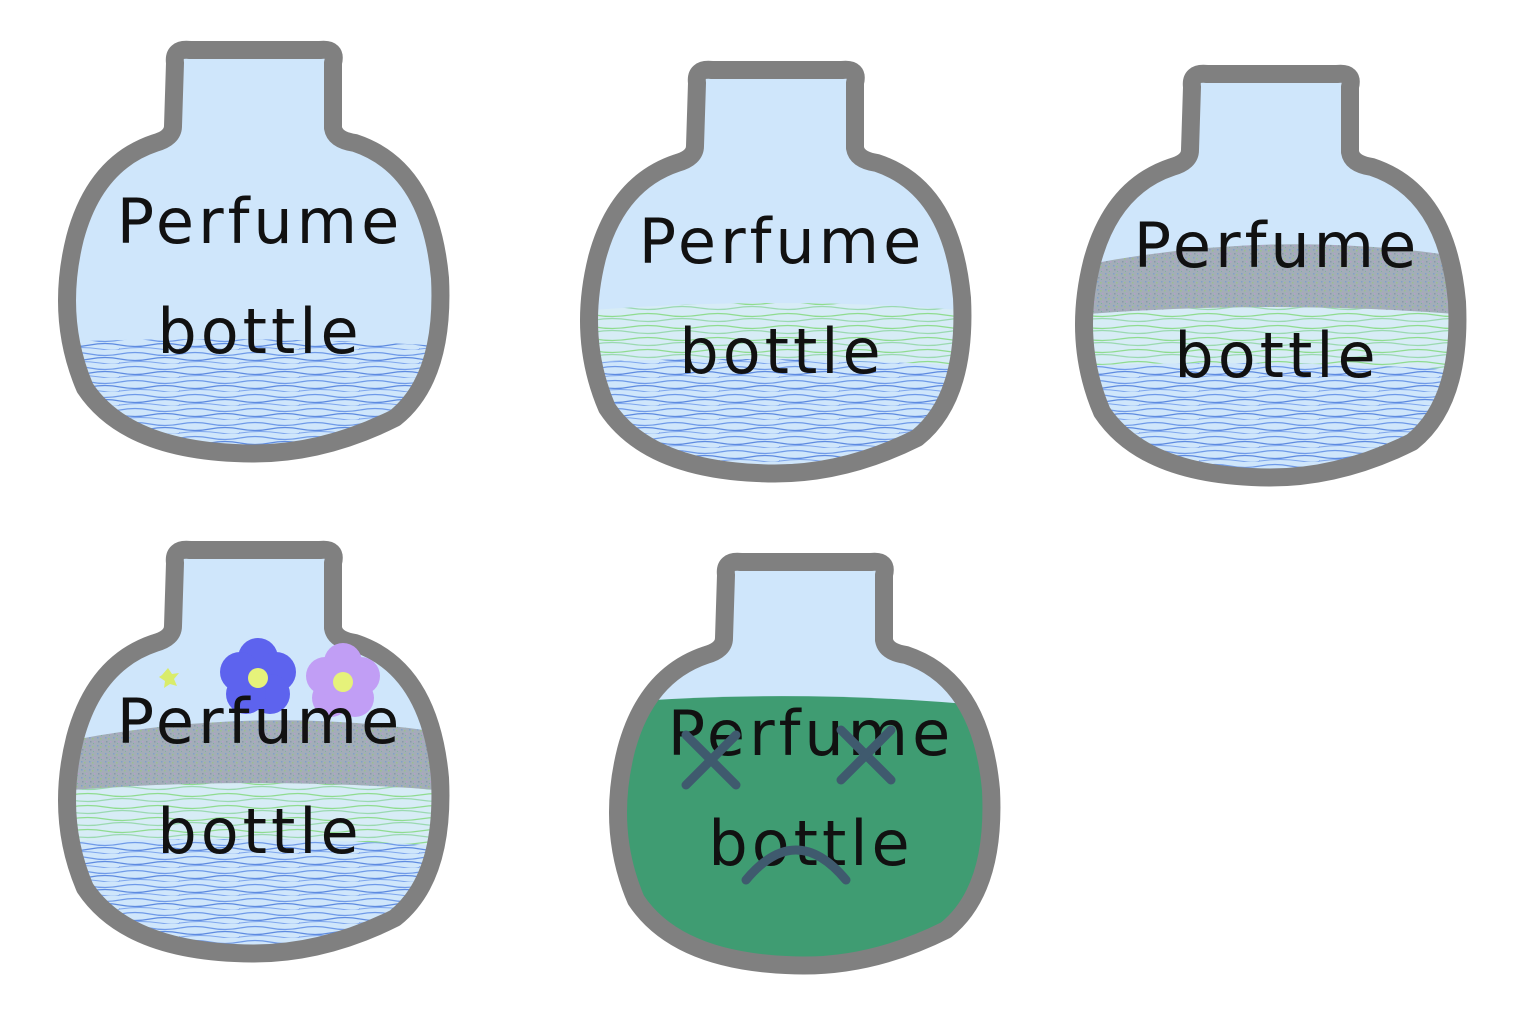 The image size is (1536, 1027). Describe the element at coordinates (805, 763) in the screenshot. I see `perfume-bottle: Perfumebottle` at that location.